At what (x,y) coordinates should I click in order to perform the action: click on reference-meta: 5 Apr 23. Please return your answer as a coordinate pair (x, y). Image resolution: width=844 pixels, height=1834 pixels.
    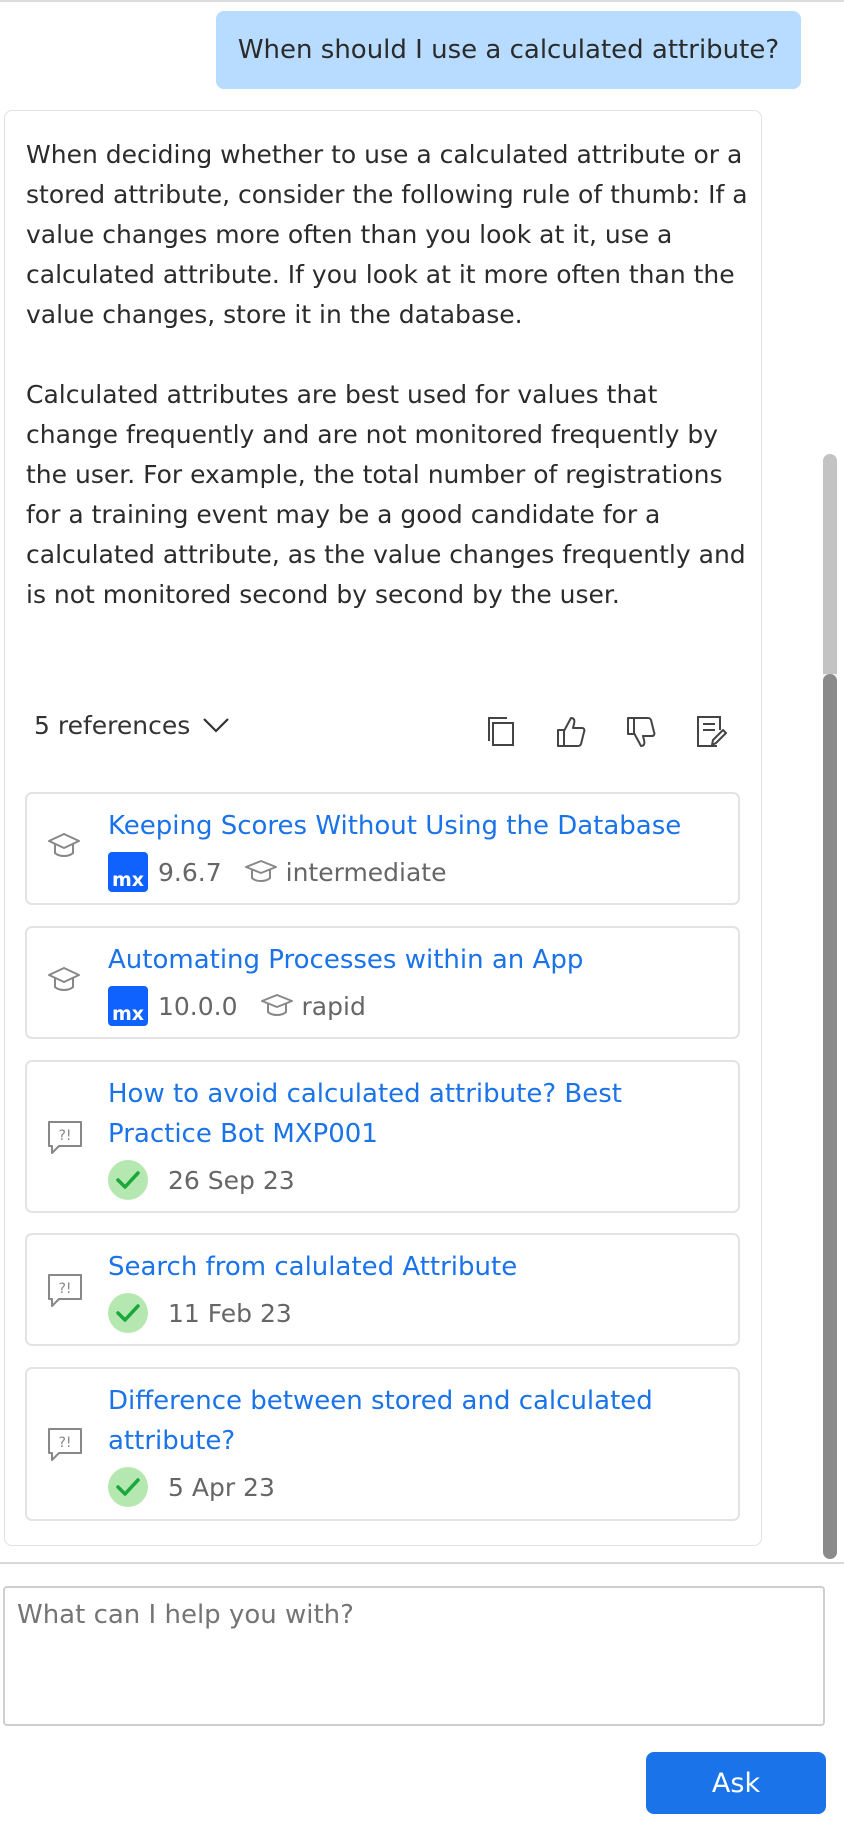
    Looking at the image, I should click on (191, 1487).